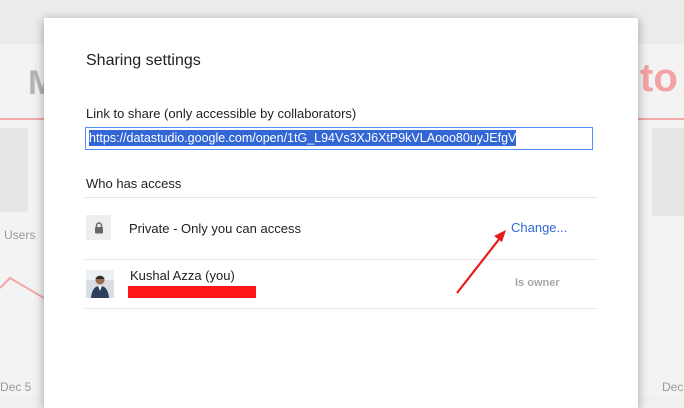  Describe the element at coordinates (14, 170) in the screenshot. I see `background-card-left` at that location.